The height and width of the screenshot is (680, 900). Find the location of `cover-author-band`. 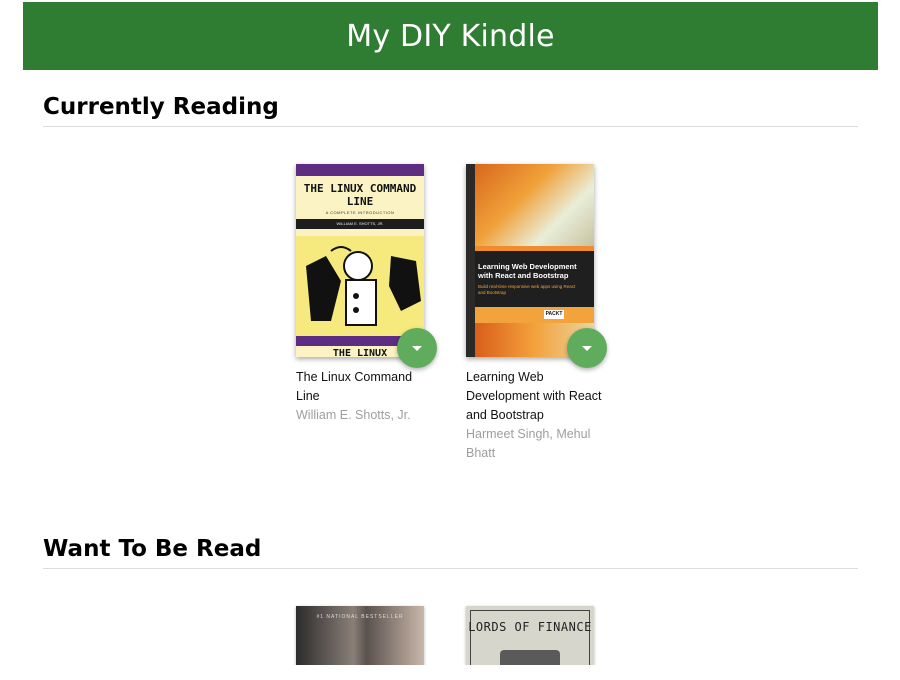

cover-author-band is located at coordinates (534, 315).